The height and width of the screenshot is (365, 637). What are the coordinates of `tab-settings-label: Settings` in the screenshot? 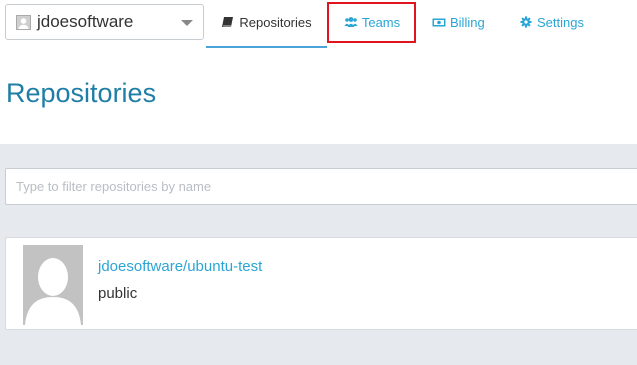 It's located at (560, 22).